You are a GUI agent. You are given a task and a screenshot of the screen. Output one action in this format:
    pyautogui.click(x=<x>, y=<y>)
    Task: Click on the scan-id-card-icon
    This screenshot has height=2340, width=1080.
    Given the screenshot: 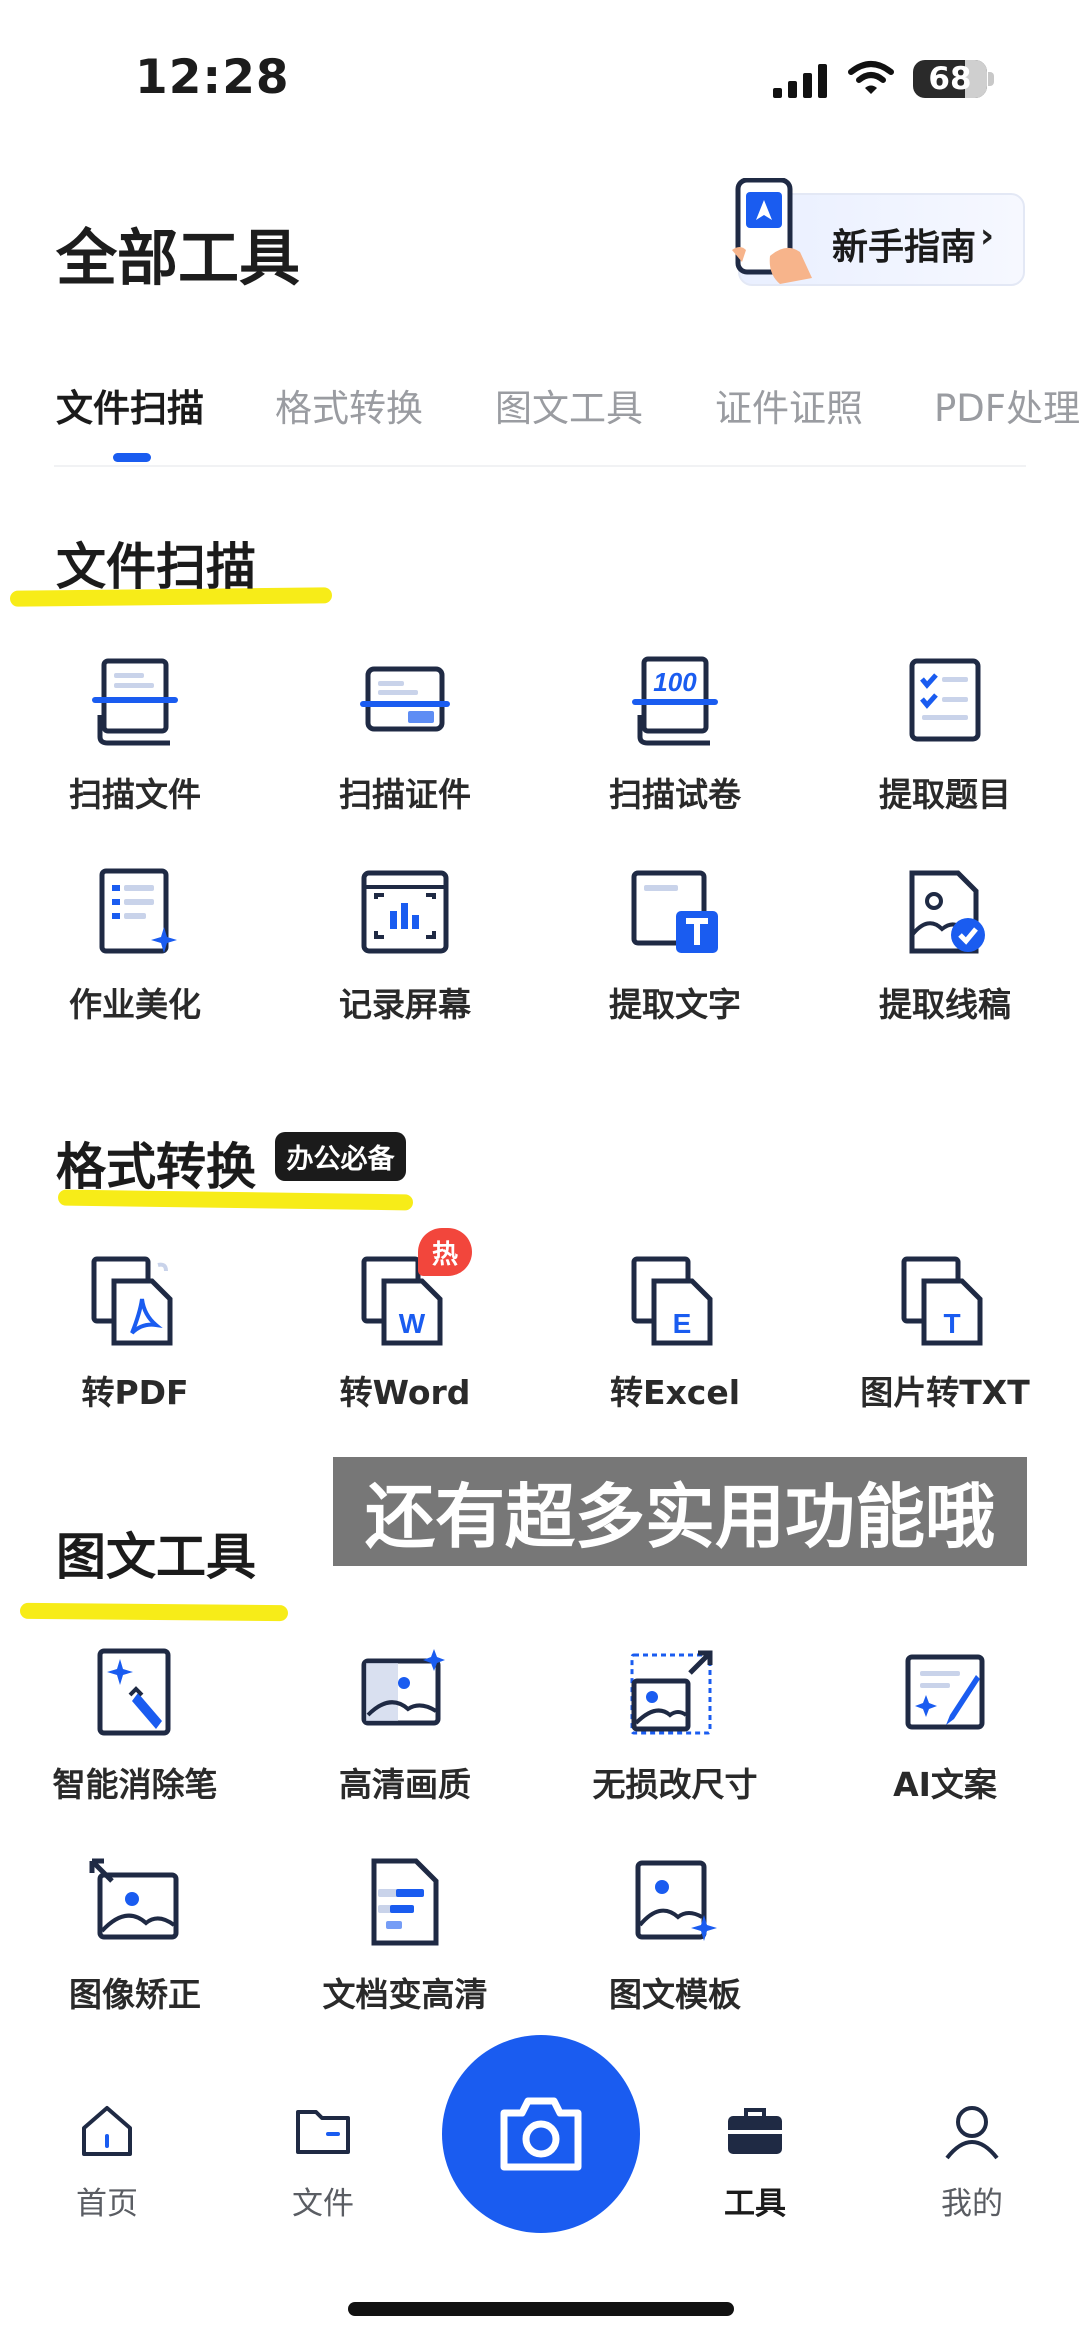 What is the action you would take?
    pyautogui.click(x=405, y=699)
    